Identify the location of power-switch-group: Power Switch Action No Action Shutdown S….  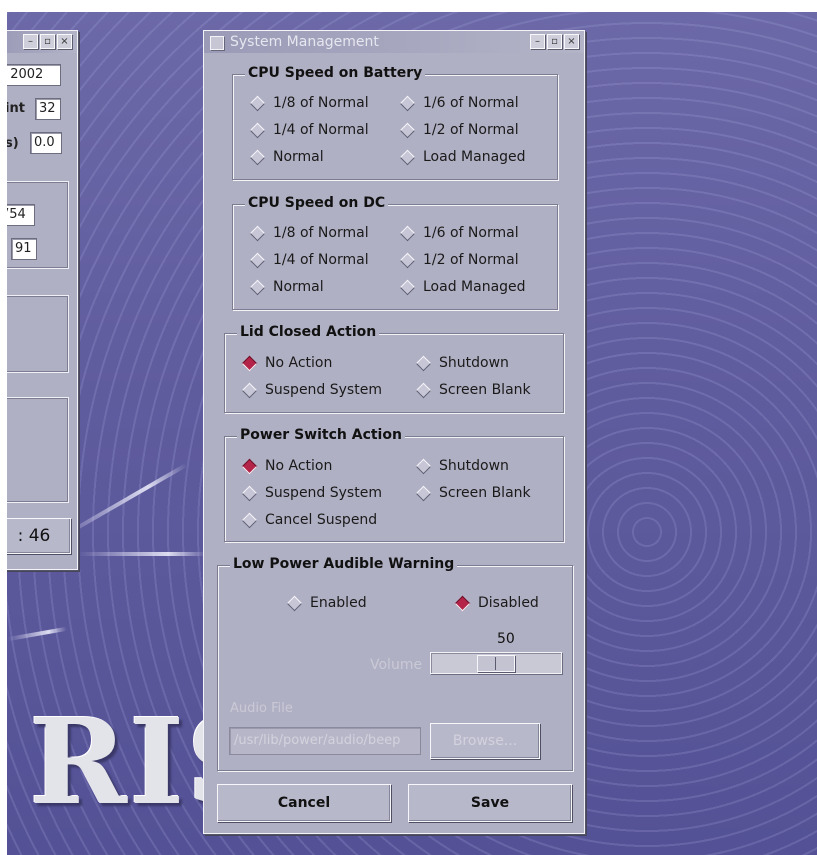
(394, 484).